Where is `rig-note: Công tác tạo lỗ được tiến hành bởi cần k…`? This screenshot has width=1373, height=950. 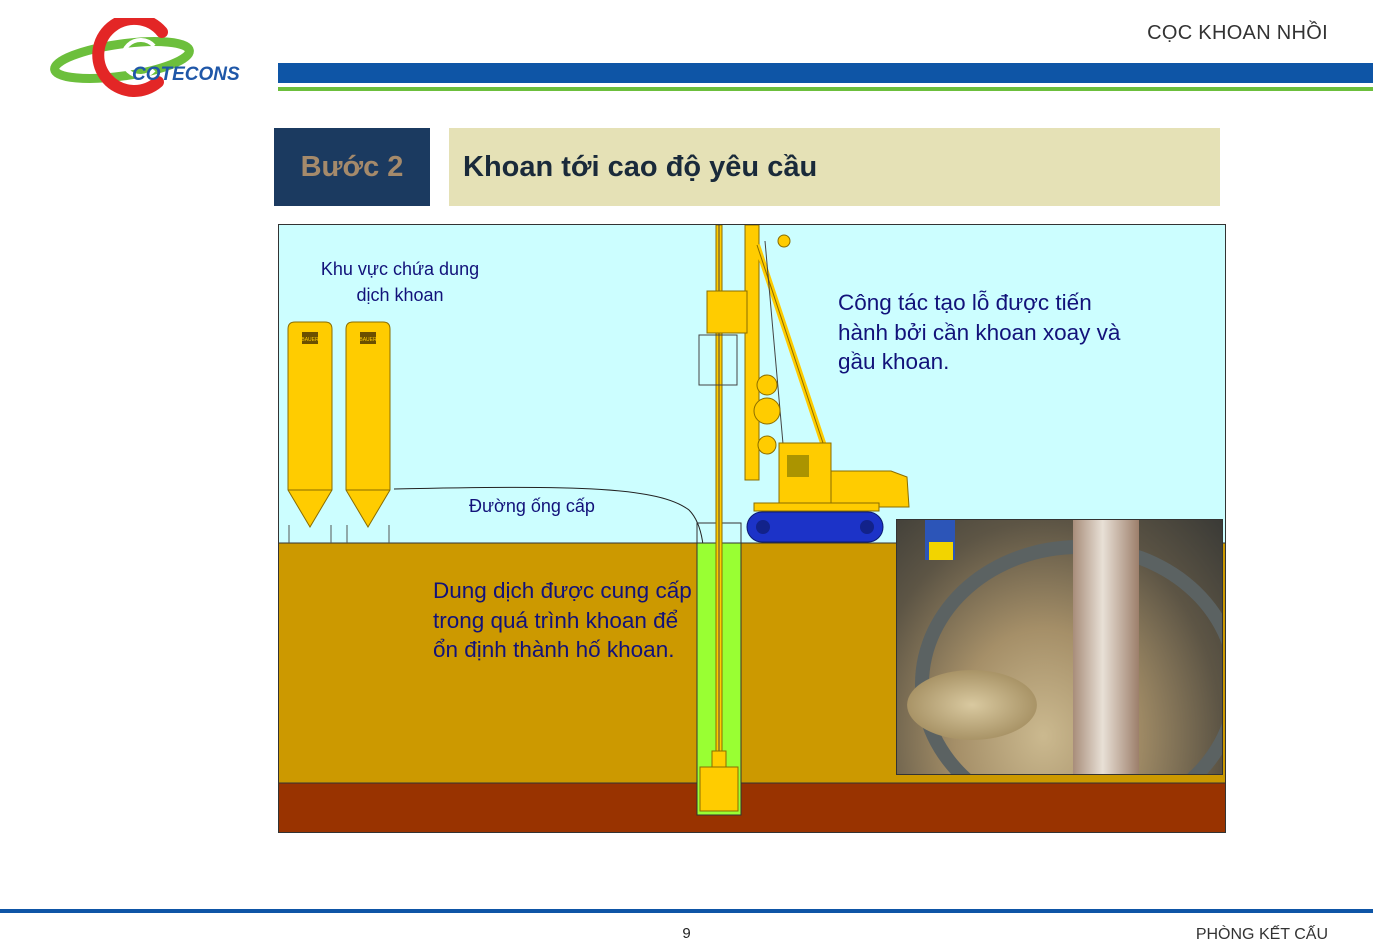 rig-note: Công tác tạo lỗ được tiến hành bởi cần k… is located at coordinates (979, 332).